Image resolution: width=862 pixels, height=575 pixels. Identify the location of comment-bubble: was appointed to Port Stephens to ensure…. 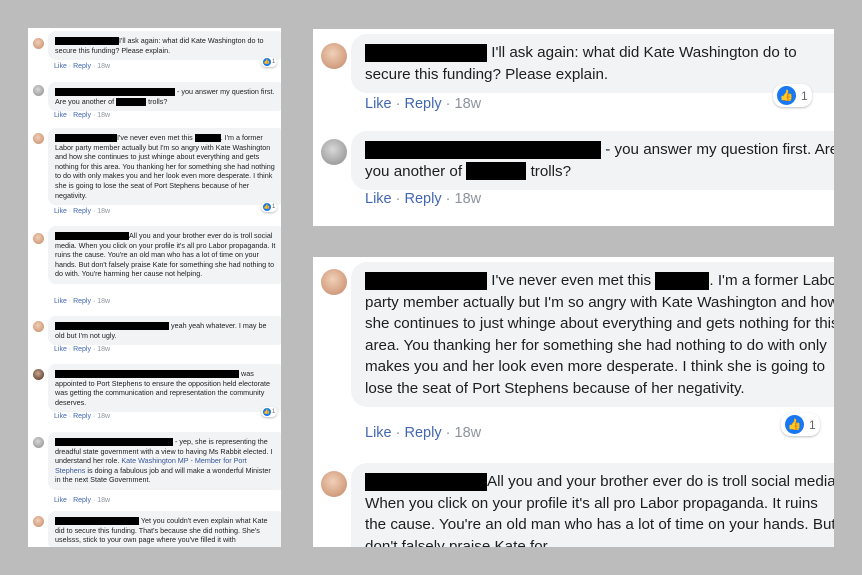
(164, 388).